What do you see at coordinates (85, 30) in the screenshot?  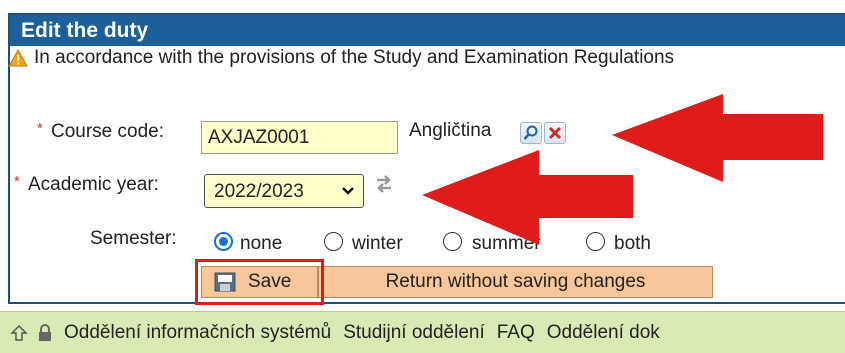 I see `panel-title: Edit the duty` at bounding box center [85, 30].